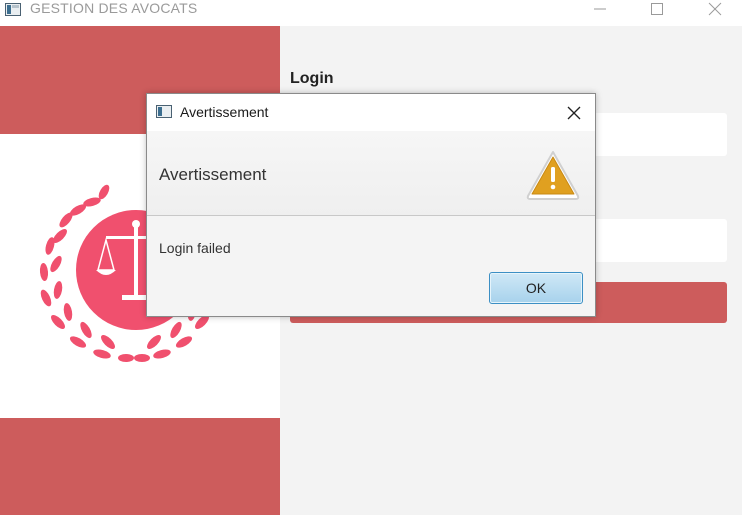 This screenshot has height=515, width=742. Describe the element at coordinates (224, 112) in the screenshot. I see `dialog-title: Avertissement` at that location.